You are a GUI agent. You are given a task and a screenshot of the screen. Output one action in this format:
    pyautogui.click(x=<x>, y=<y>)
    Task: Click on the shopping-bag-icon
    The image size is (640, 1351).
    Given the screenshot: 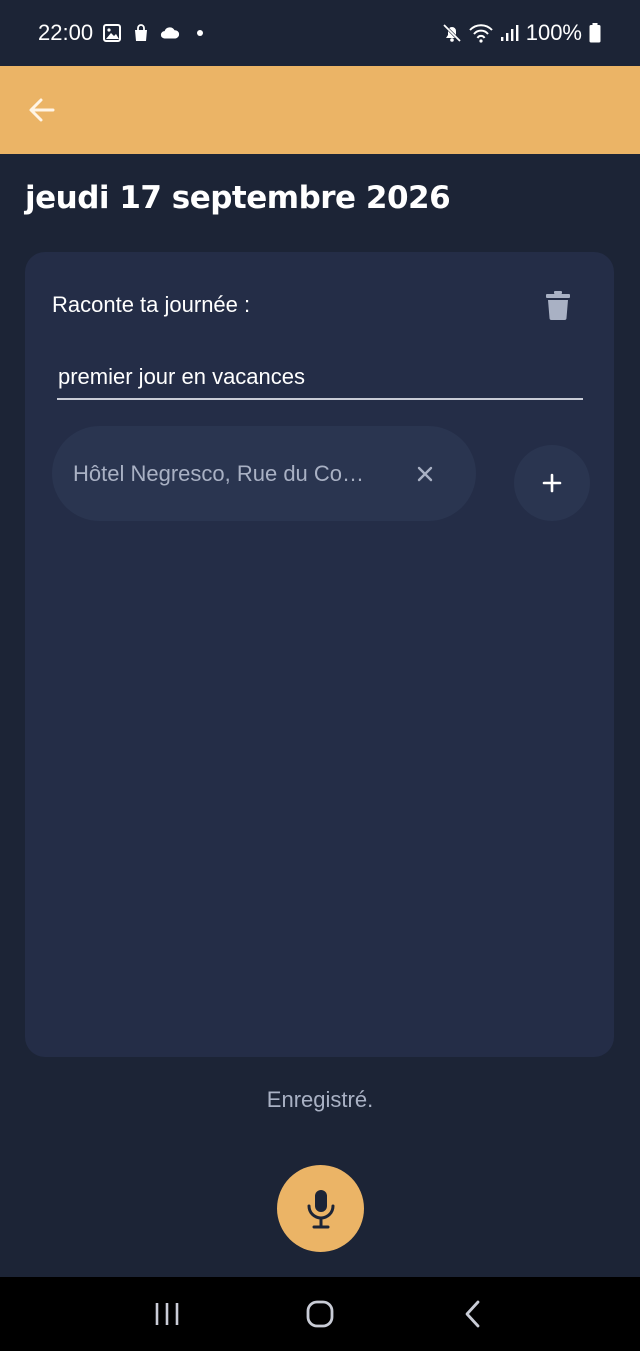 What is the action you would take?
    pyautogui.click(x=141, y=33)
    